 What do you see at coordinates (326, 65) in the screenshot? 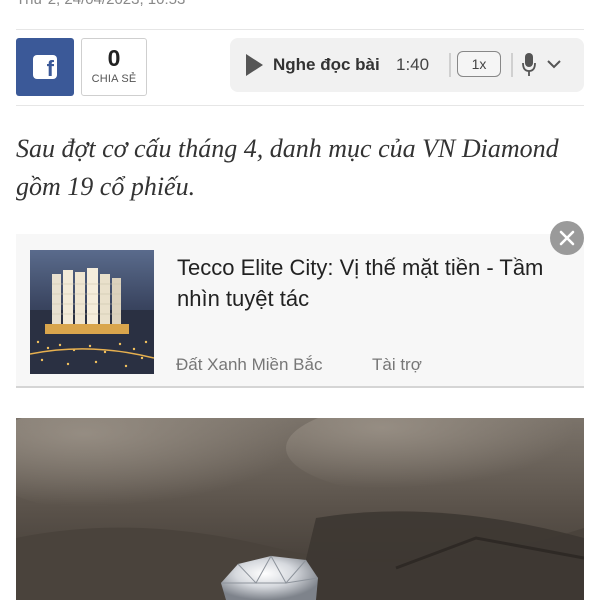
I see `audio-label: Nghe đọc bài` at bounding box center [326, 65].